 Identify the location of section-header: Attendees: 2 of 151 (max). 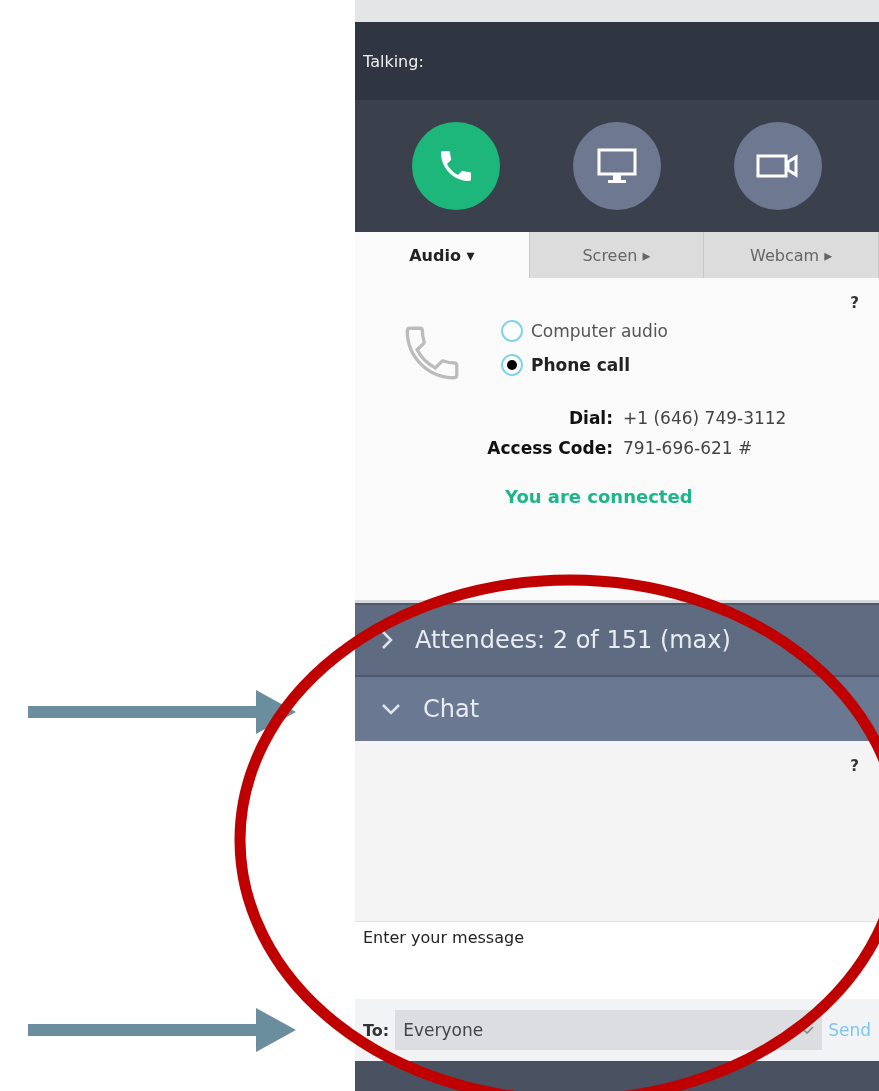
(617, 639).